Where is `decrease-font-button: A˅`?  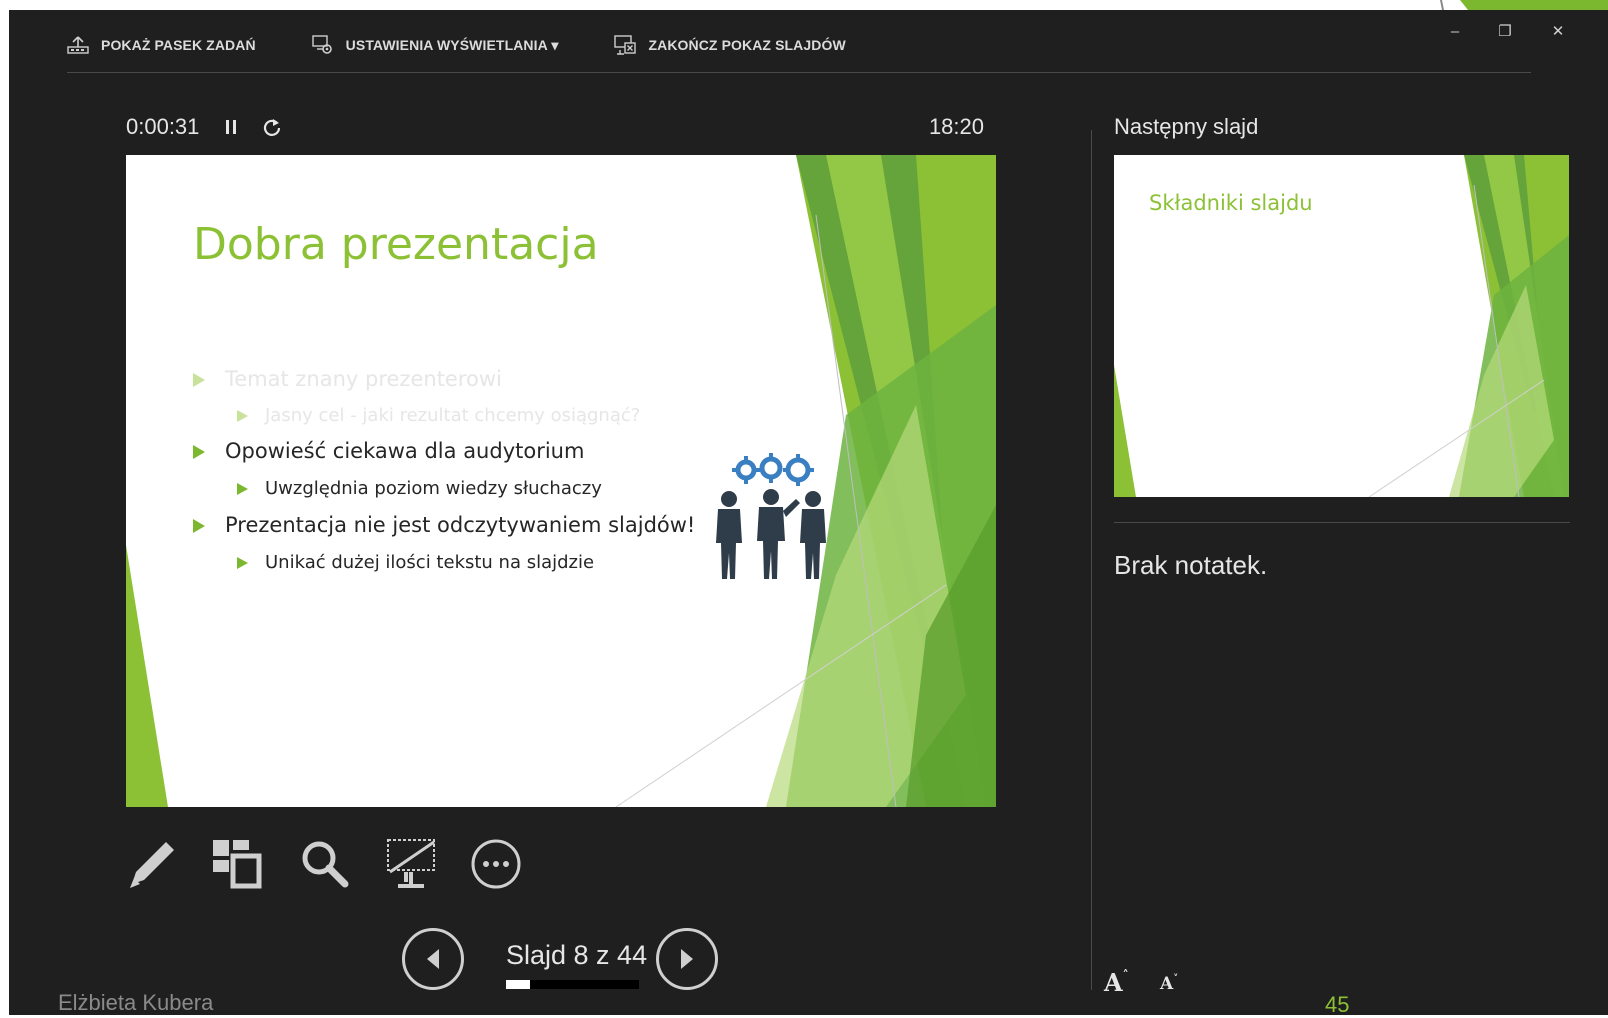 decrease-font-button: A˅ is located at coordinates (1169, 984).